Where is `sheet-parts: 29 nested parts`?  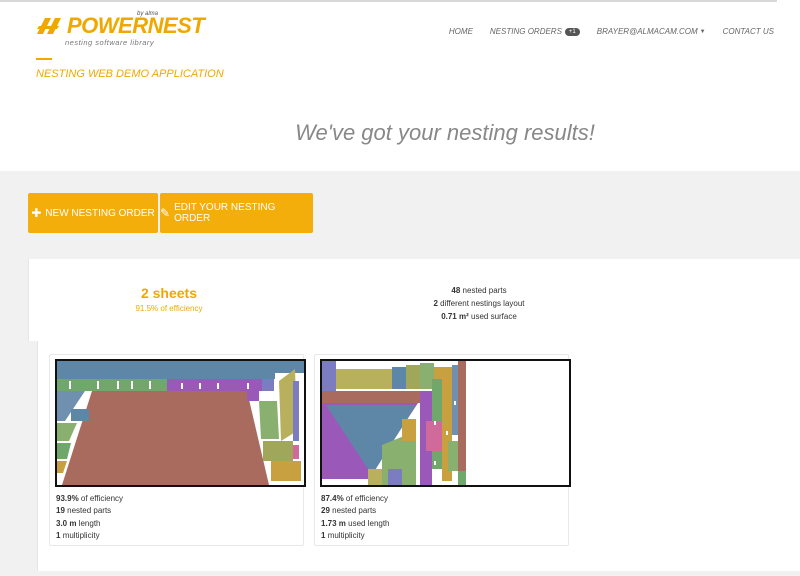 sheet-parts: 29 nested parts is located at coordinates (355, 511).